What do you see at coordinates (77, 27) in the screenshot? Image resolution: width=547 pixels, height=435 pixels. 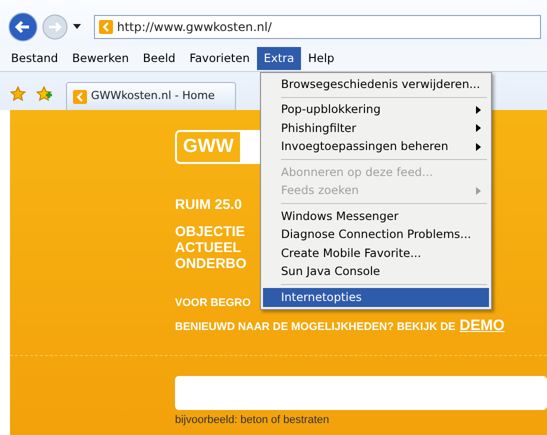 I see `dropdown-icon` at bounding box center [77, 27].